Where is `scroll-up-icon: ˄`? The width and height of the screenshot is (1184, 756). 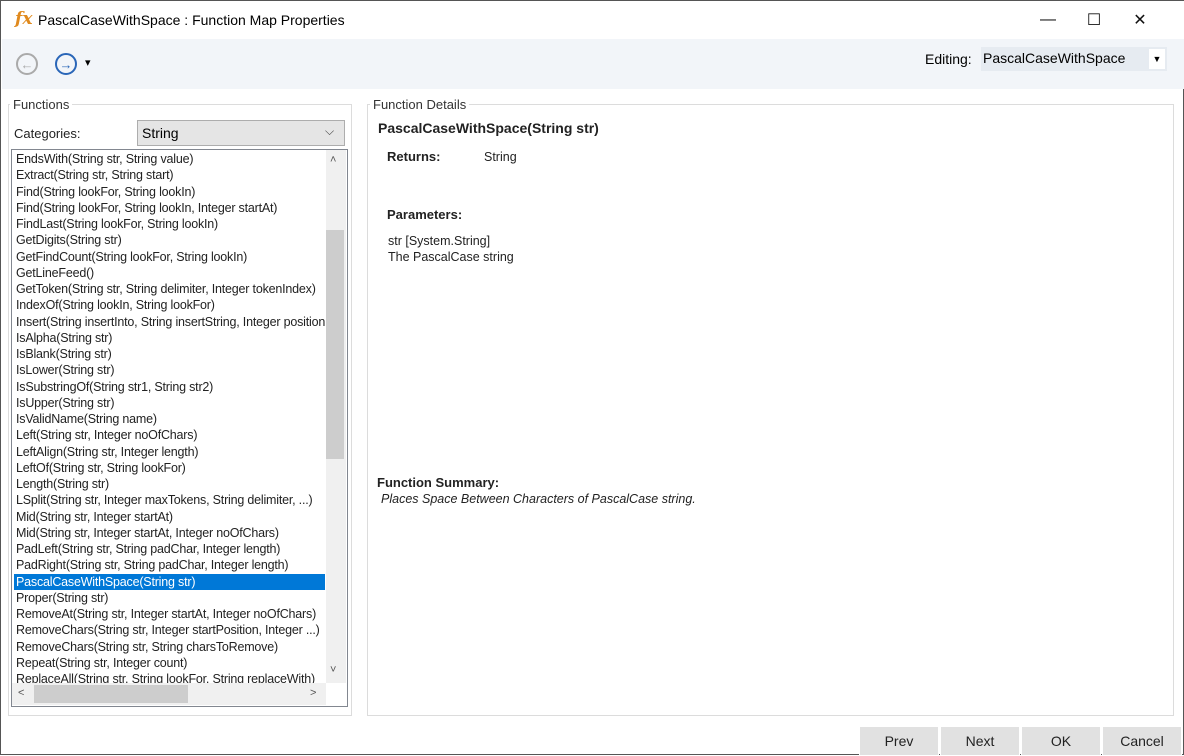 scroll-up-icon: ˄ is located at coordinates (333, 160).